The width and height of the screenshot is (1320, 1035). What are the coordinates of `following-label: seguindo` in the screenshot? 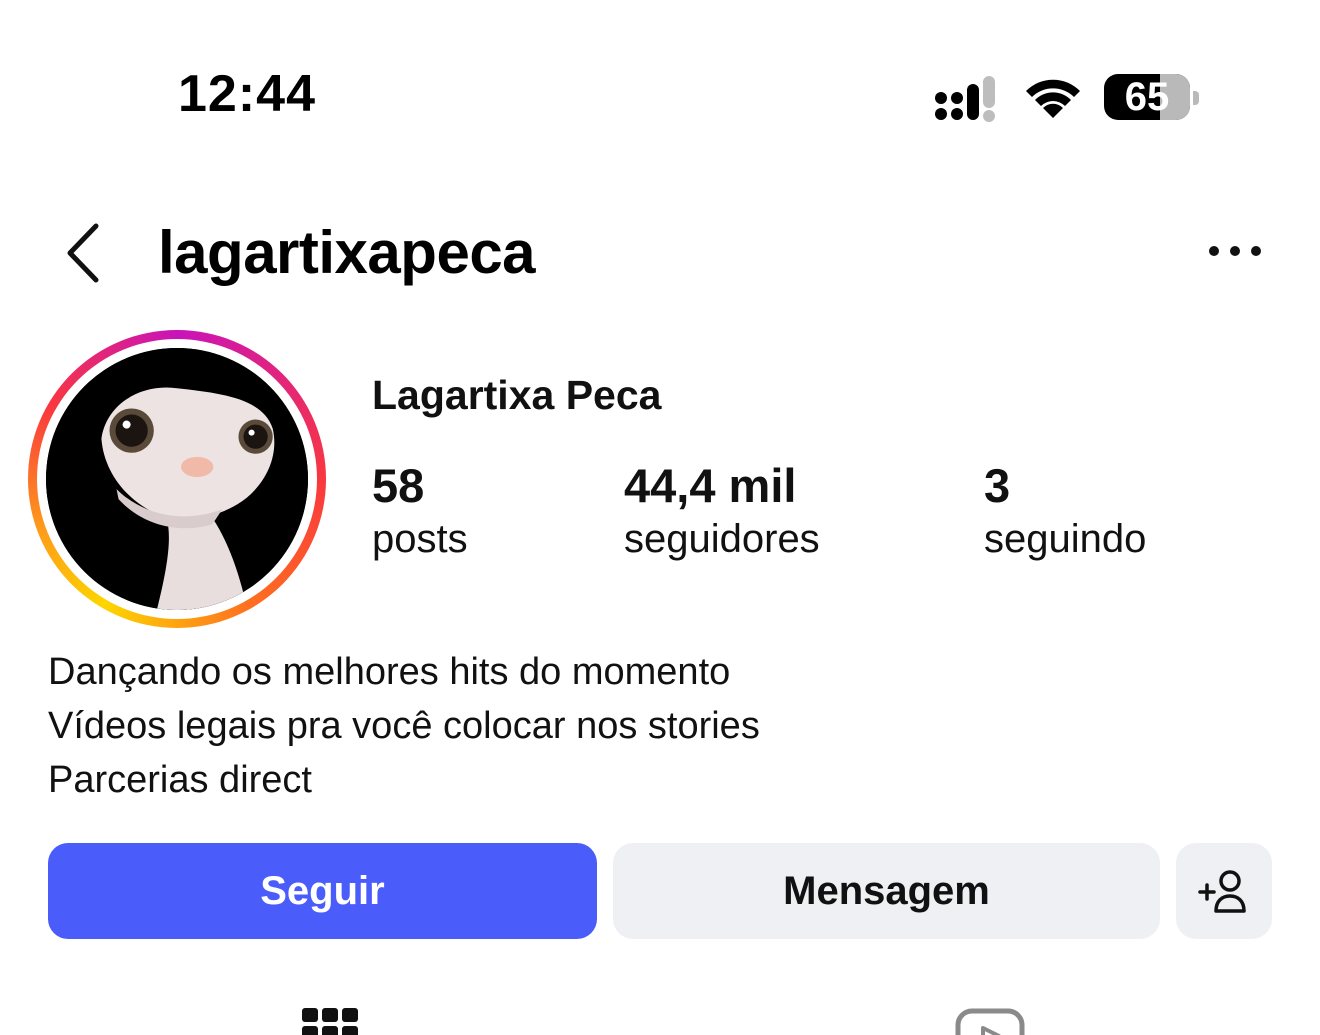 It's located at (1065, 539).